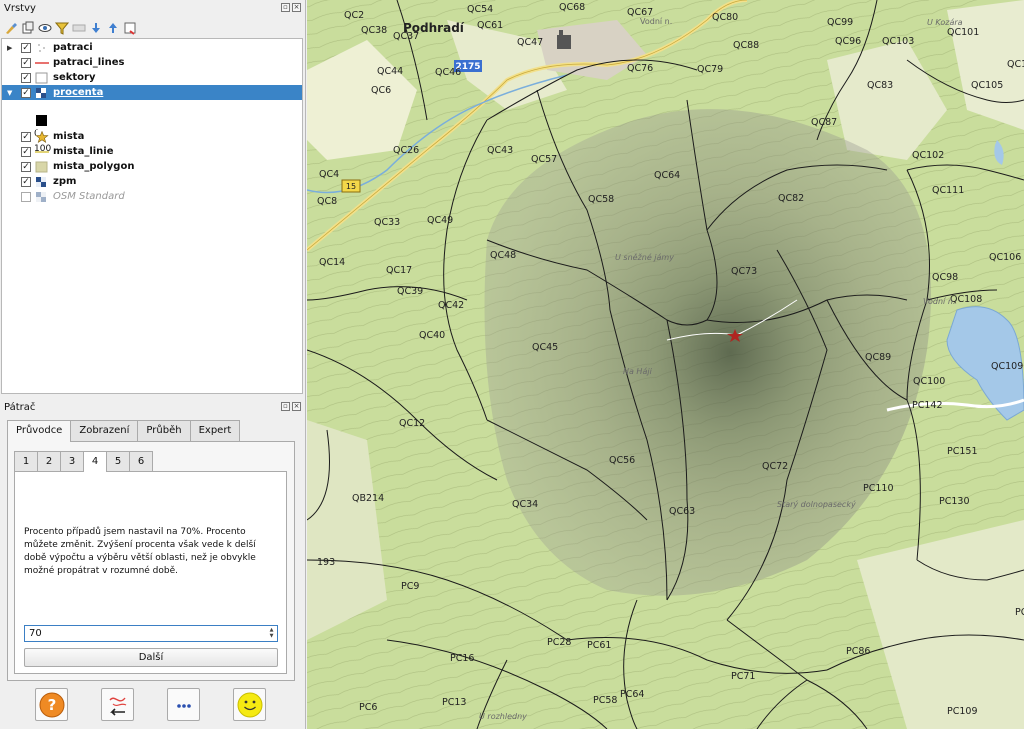  I want to click on layer-row-mista-linie: ✓ mista_linie, so click(152, 151).